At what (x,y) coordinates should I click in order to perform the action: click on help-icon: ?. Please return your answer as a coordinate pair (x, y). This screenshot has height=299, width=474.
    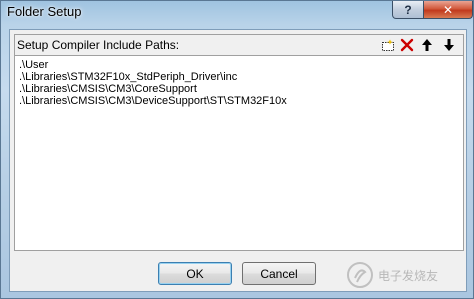
    Looking at the image, I should click on (408, 9).